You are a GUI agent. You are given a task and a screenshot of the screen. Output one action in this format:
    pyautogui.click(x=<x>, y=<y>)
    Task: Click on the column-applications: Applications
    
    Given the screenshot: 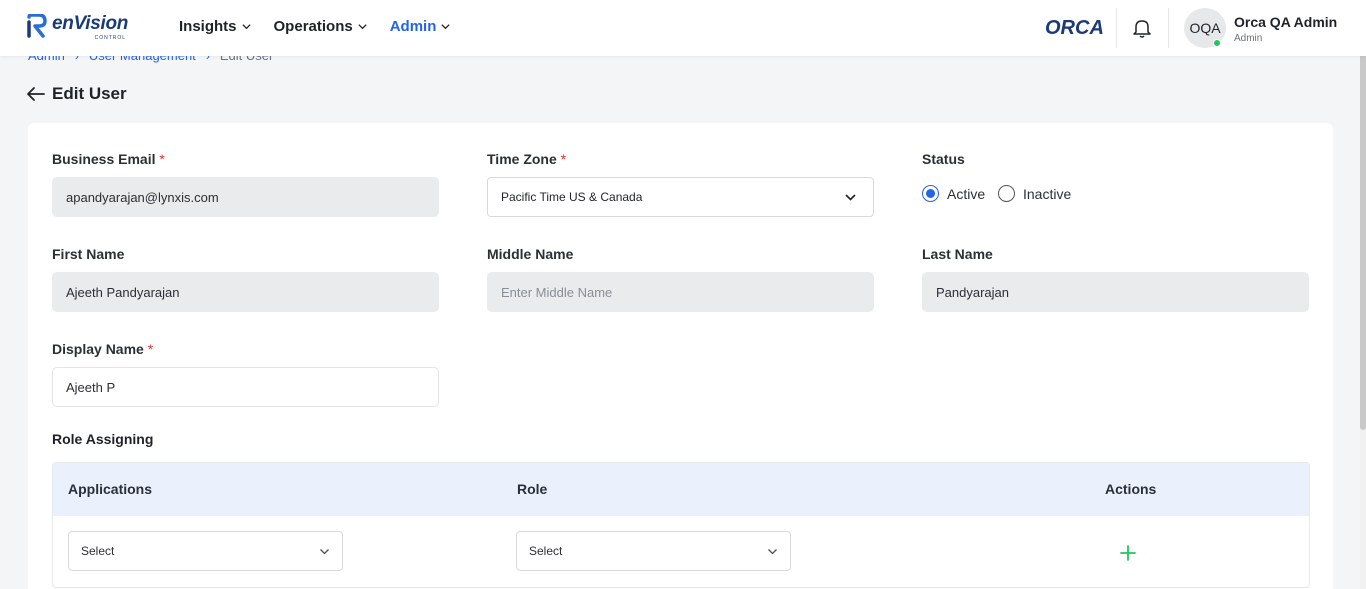 What is the action you would take?
    pyautogui.click(x=110, y=489)
    